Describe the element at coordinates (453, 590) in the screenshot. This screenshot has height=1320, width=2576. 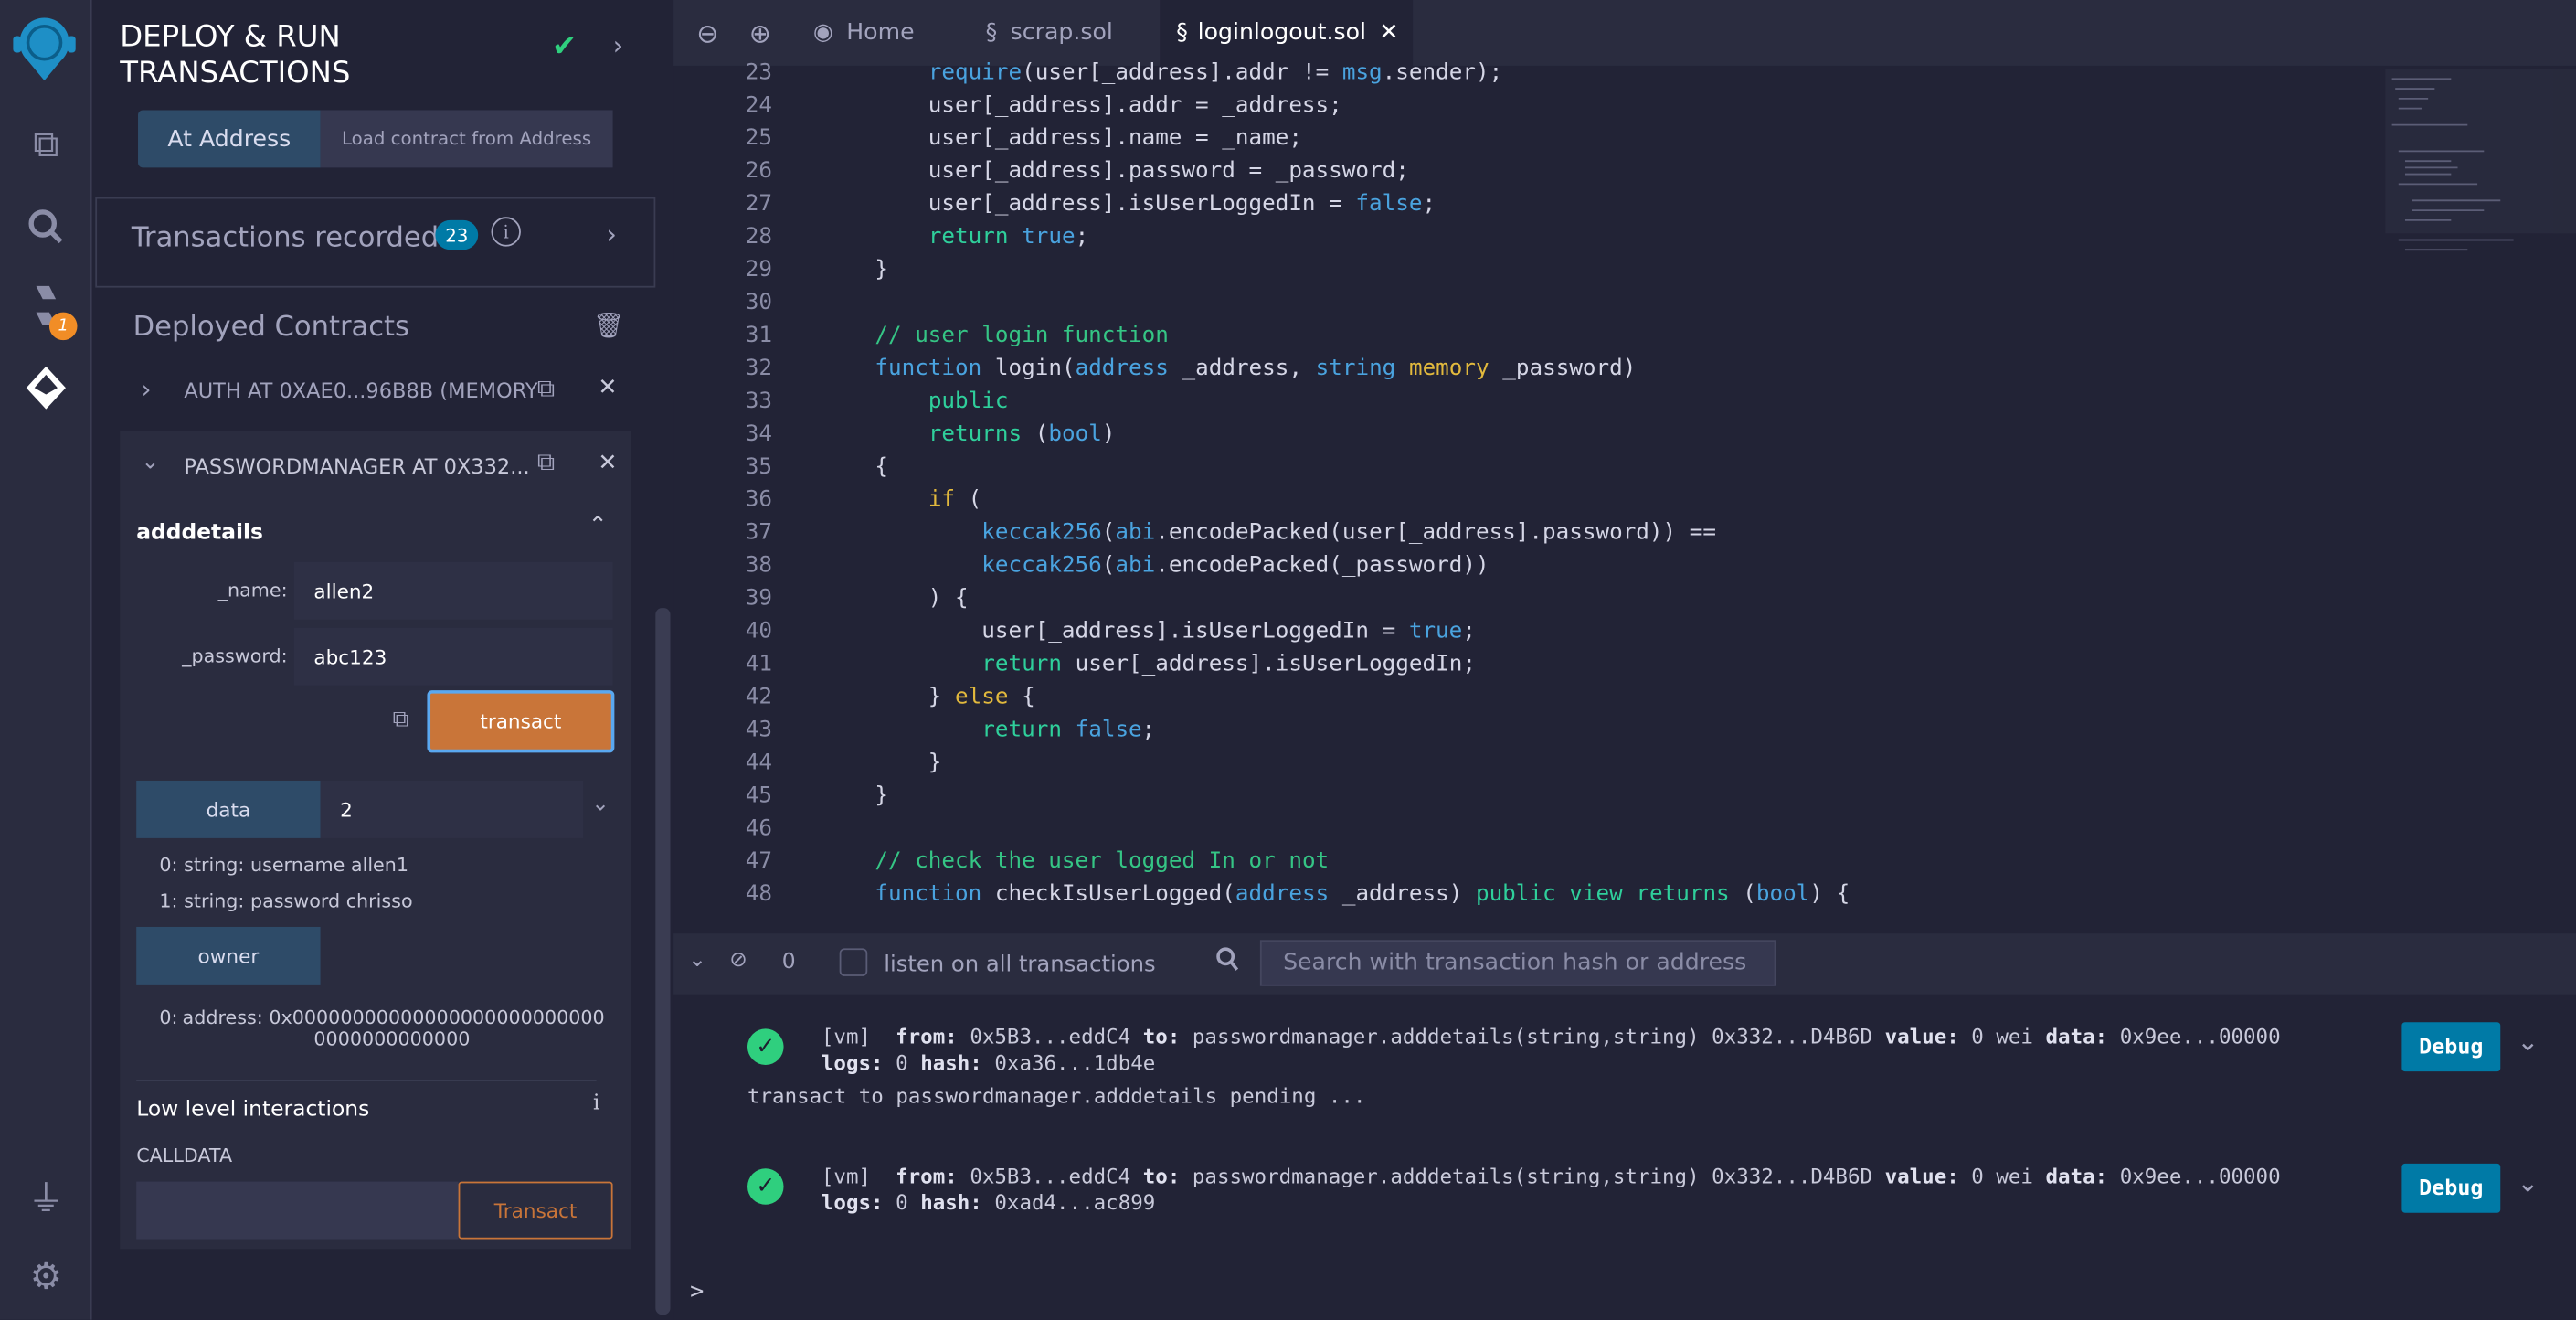
I see `name-input: allen2` at that location.